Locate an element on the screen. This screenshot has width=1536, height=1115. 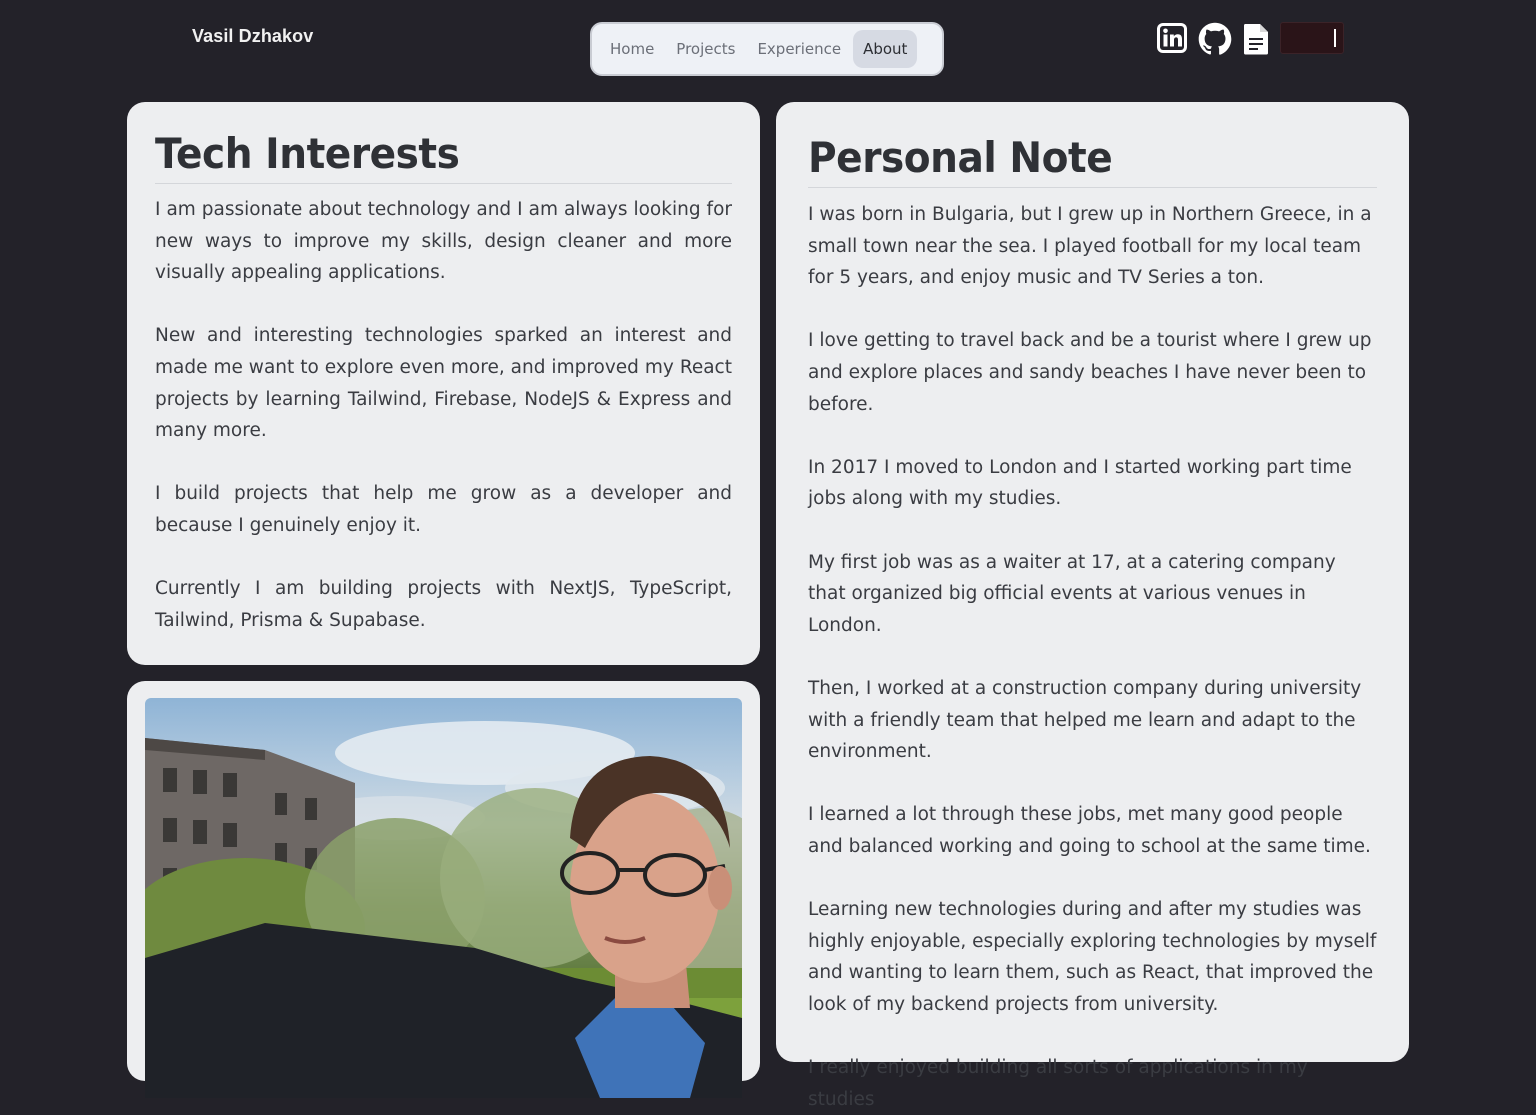
portrait-photo is located at coordinates (443, 898).